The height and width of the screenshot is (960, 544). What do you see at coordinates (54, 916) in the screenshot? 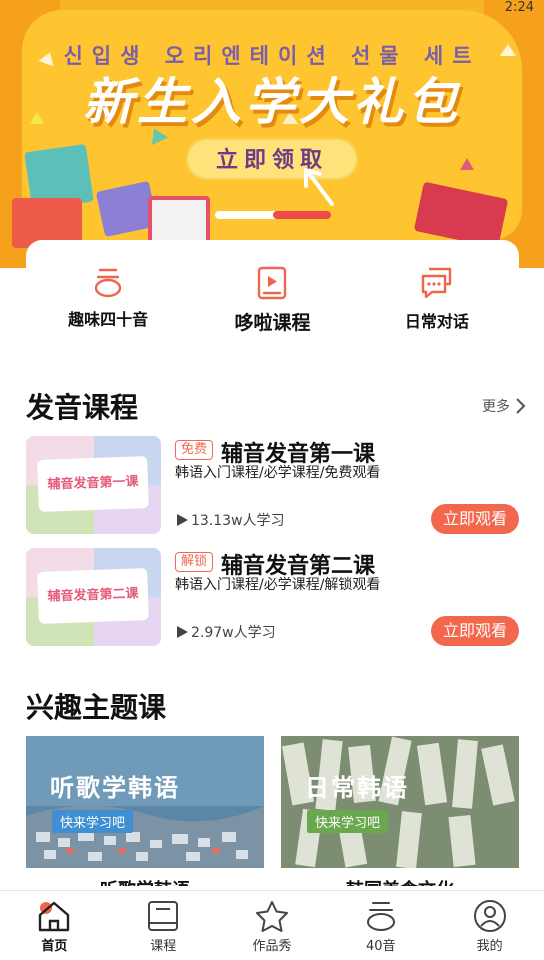
I see `home-icon` at bounding box center [54, 916].